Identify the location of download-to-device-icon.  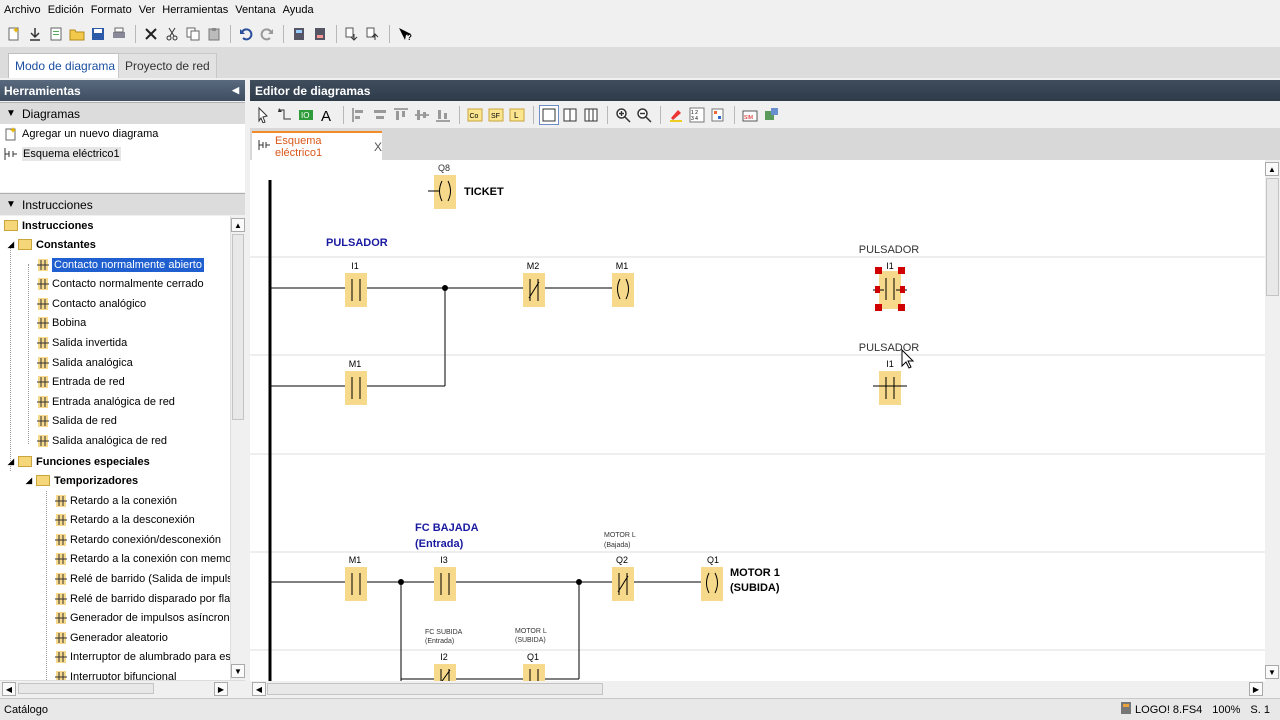
(299, 34).